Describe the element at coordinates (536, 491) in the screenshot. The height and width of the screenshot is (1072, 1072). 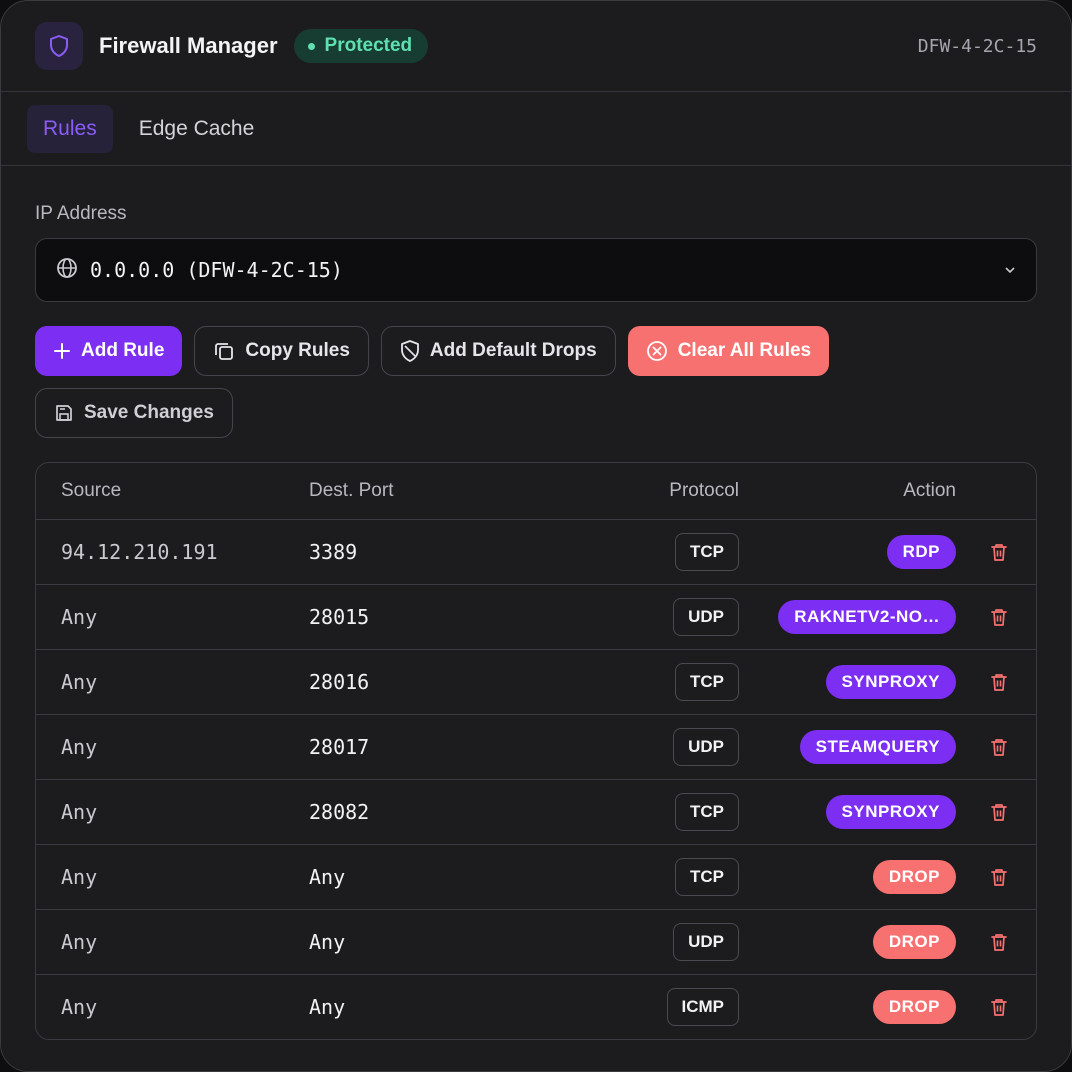
I see `table-header: Source Dest. Port Protocol Action` at that location.